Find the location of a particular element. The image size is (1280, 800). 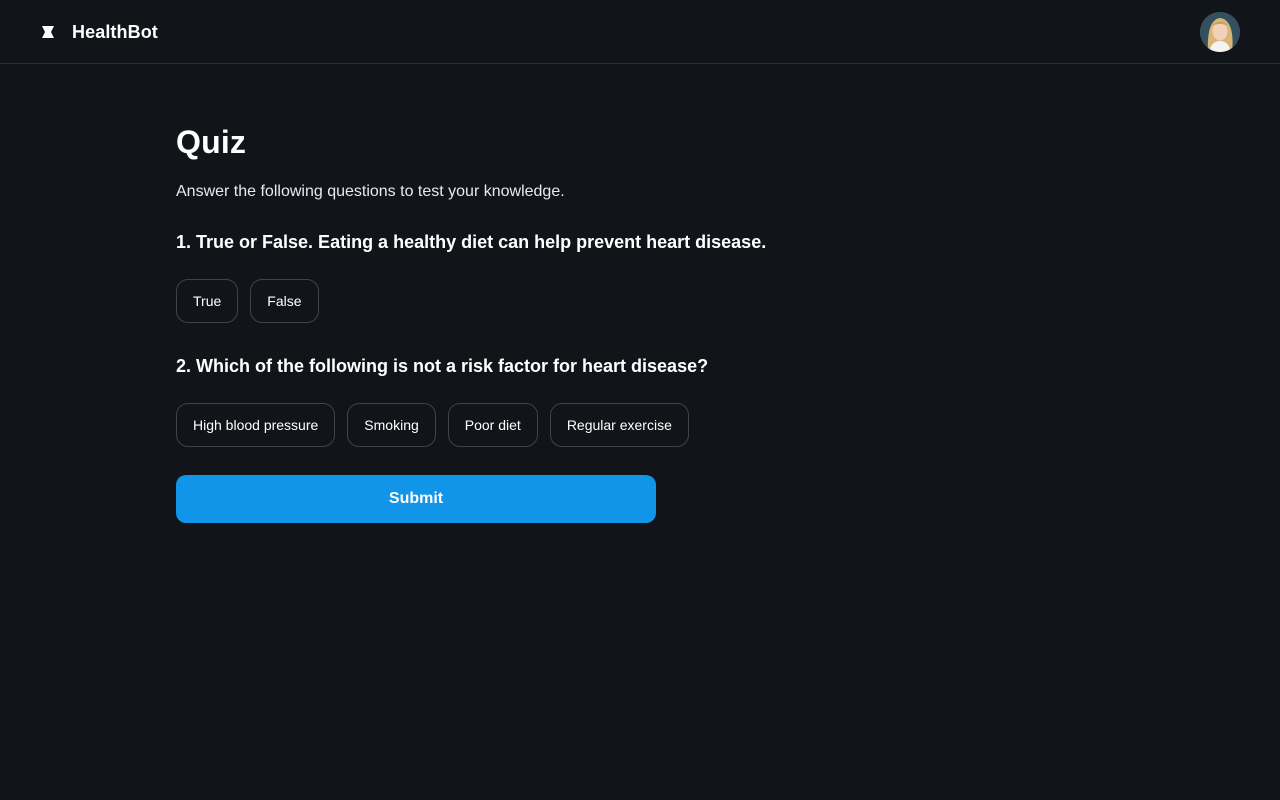

option-false: False is located at coordinates (284, 301).